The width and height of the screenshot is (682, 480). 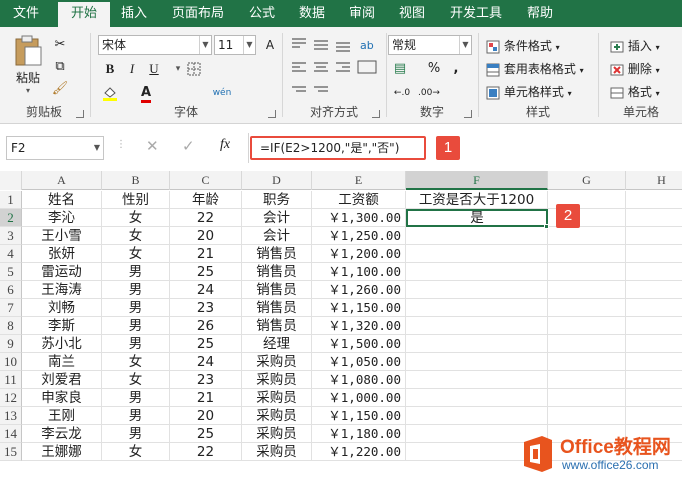 What do you see at coordinates (336, 68) in the screenshot?
I see `alignment-icons: ab` at bounding box center [336, 68].